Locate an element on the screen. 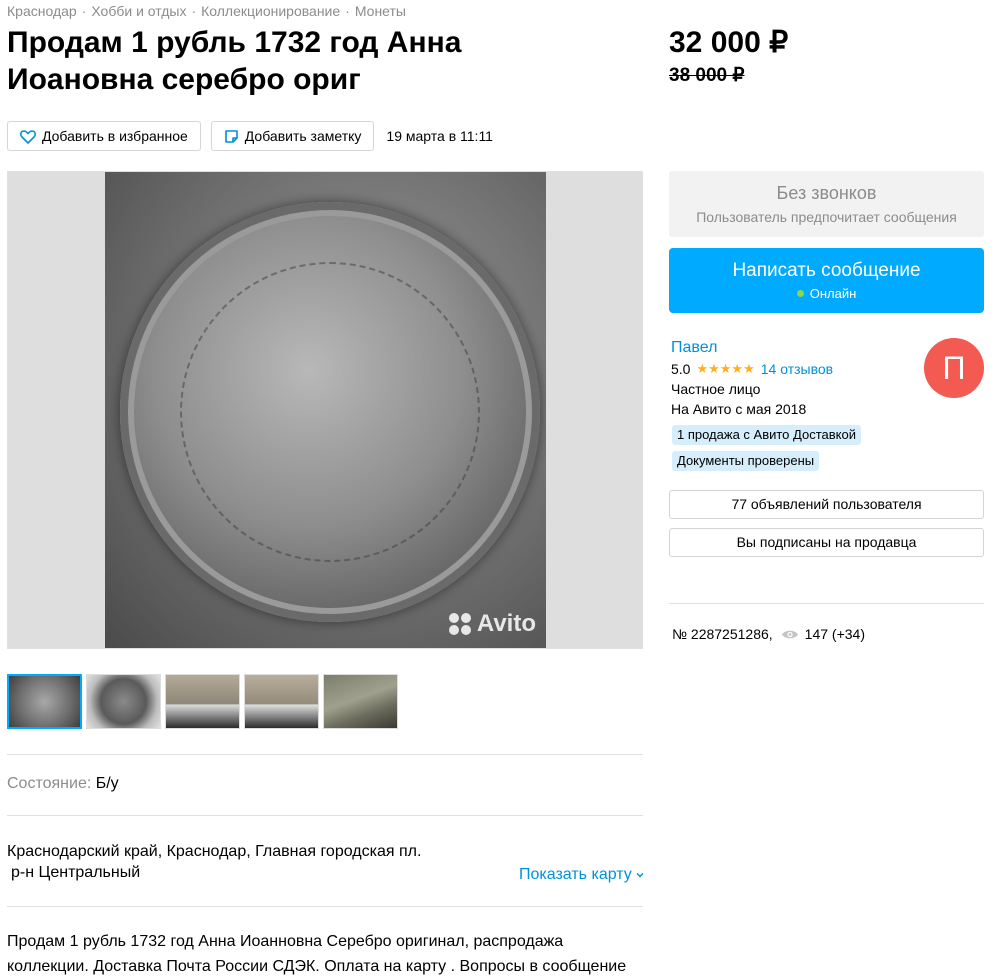 The width and height of the screenshot is (998, 980). publish-date: 19 марта в 11:11 is located at coordinates (439, 136).